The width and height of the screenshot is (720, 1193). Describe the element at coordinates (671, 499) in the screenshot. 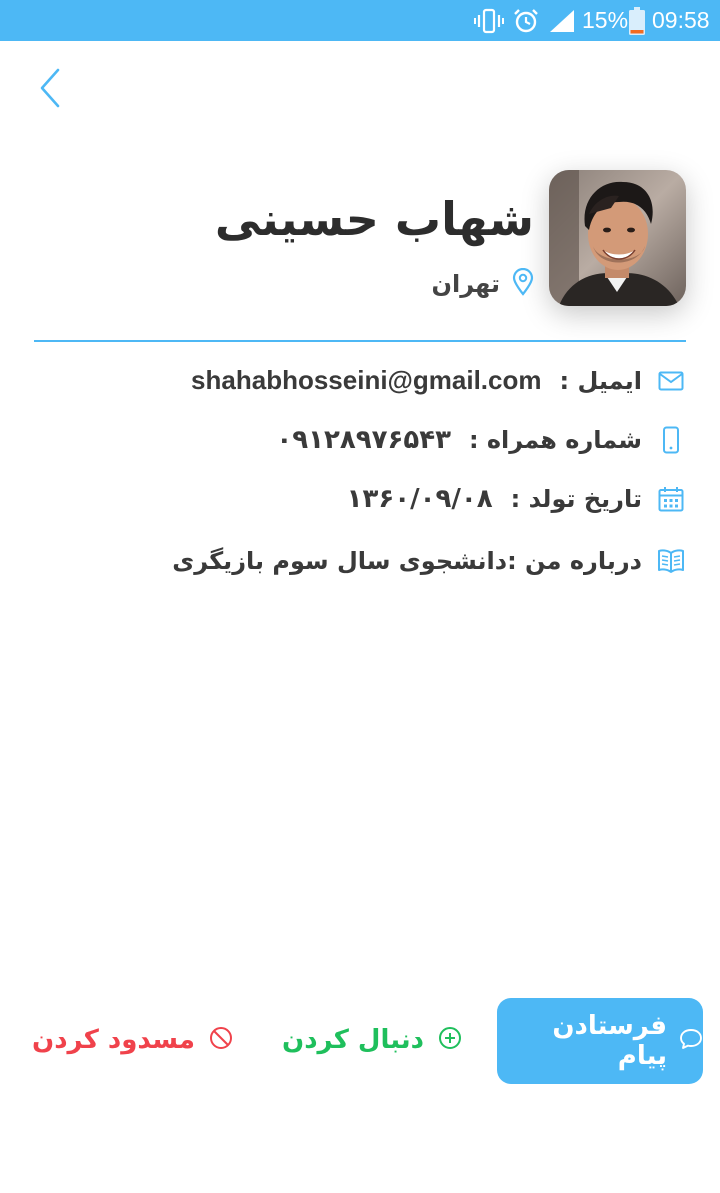

I see `calendar-icon` at that location.